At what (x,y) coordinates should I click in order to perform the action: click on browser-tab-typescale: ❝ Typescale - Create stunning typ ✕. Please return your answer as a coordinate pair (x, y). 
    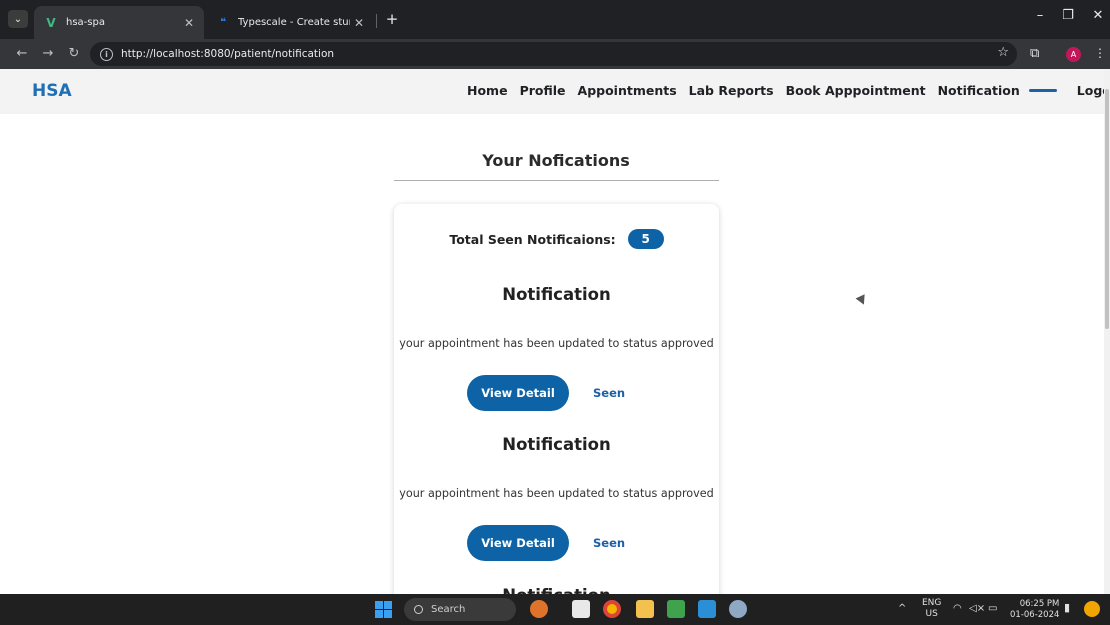
    Looking at the image, I should click on (290, 22).